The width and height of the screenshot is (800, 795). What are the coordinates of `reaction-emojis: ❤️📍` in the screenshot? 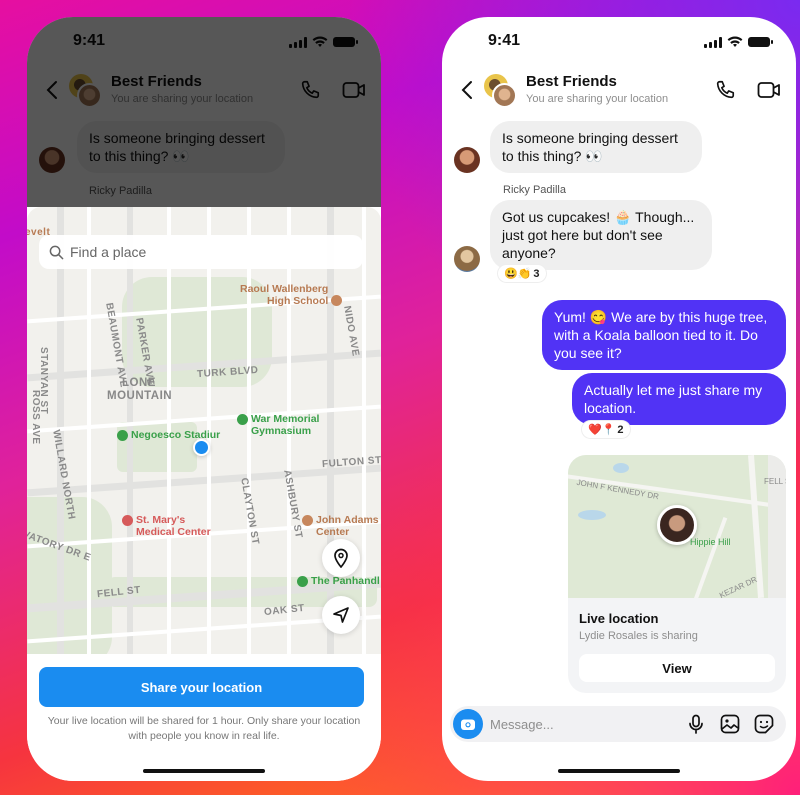 It's located at (602, 430).